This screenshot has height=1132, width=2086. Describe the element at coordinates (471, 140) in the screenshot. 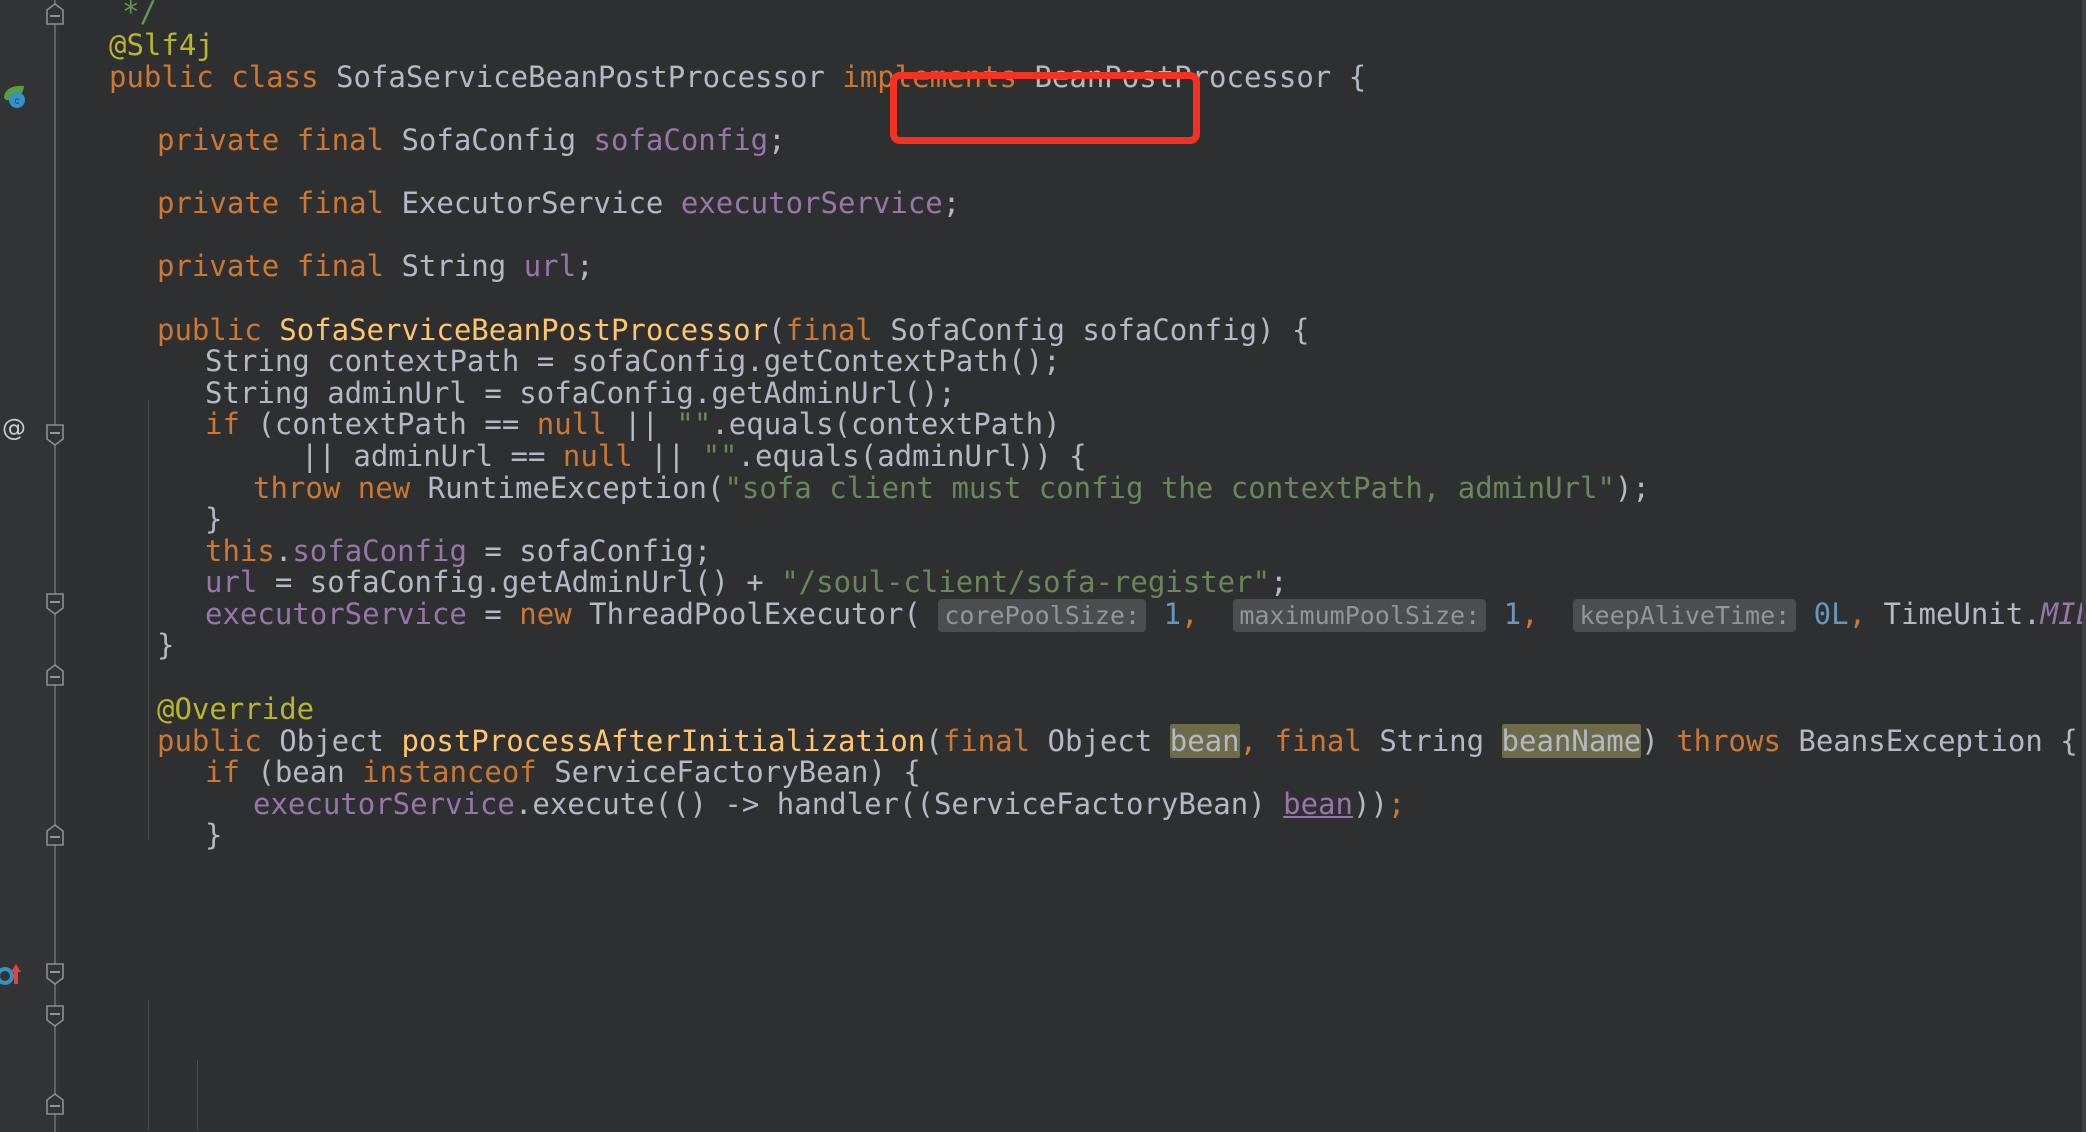

I see `code-line-field-sofaconfig: private final SofaConfig sofaConfig;` at that location.